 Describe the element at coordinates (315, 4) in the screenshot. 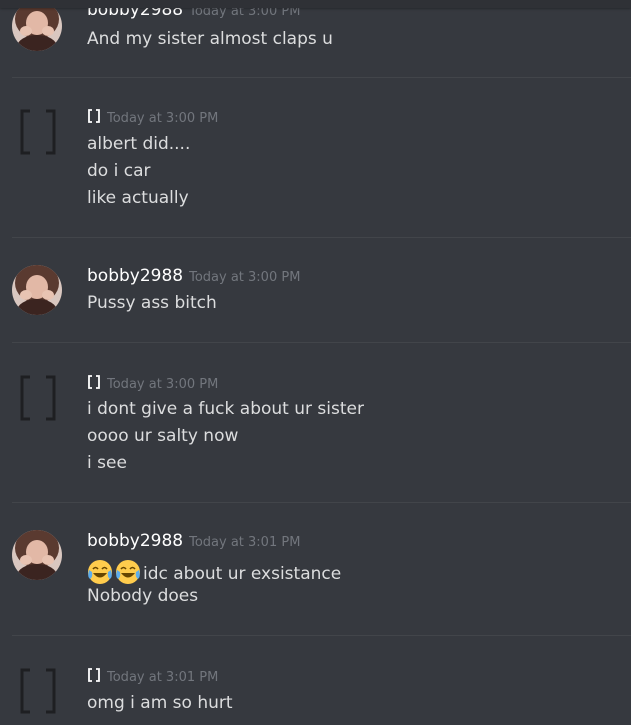

I see `channel-header-edge` at that location.